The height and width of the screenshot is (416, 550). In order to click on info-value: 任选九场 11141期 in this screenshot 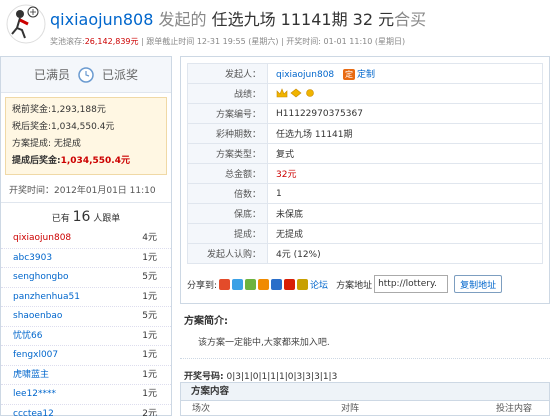, I will do `click(405, 133)`.